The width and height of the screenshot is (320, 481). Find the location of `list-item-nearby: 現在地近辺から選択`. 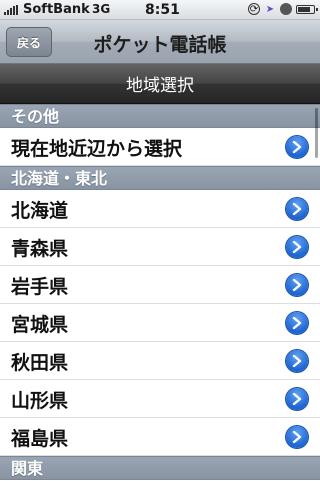

list-item-nearby: 現在地近辺から選択 is located at coordinates (160, 147).